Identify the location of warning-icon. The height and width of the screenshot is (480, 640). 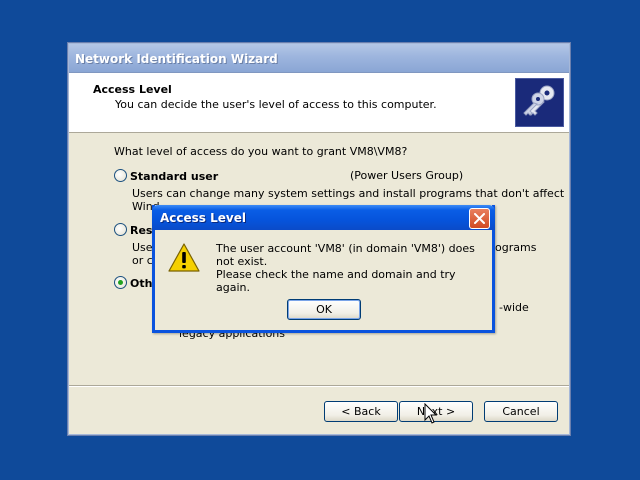
(184, 259).